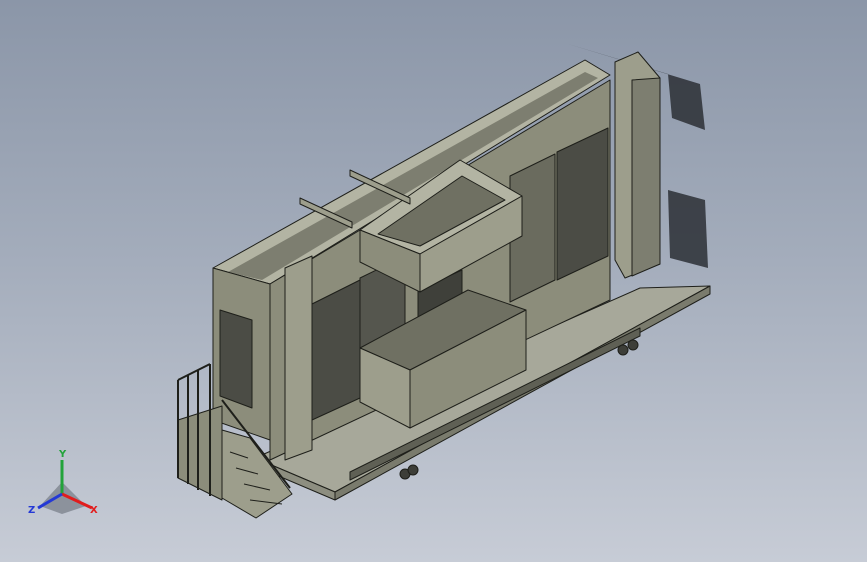  What do you see at coordinates (236, 359) in the screenshot?
I see `door-window` at bounding box center [236, 359].